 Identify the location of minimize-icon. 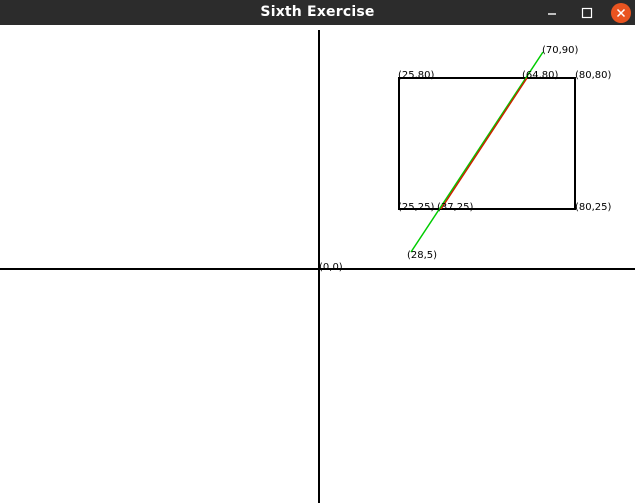
(552, 14).